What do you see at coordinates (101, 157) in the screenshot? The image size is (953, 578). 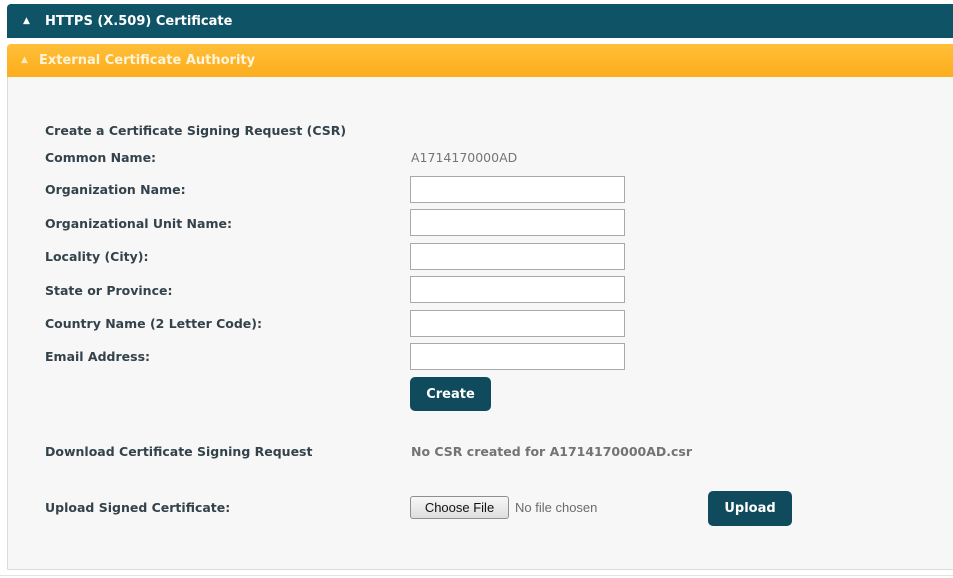 I see `common-name-label: Common Name:` at bounding box center [101, 157].